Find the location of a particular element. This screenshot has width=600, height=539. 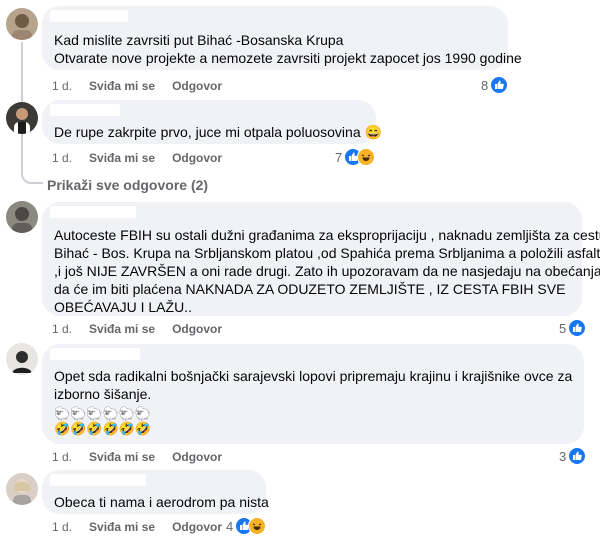

comment-text: Obeca ti nama i aerodrom pa nista is located at coordinates (161, 502).